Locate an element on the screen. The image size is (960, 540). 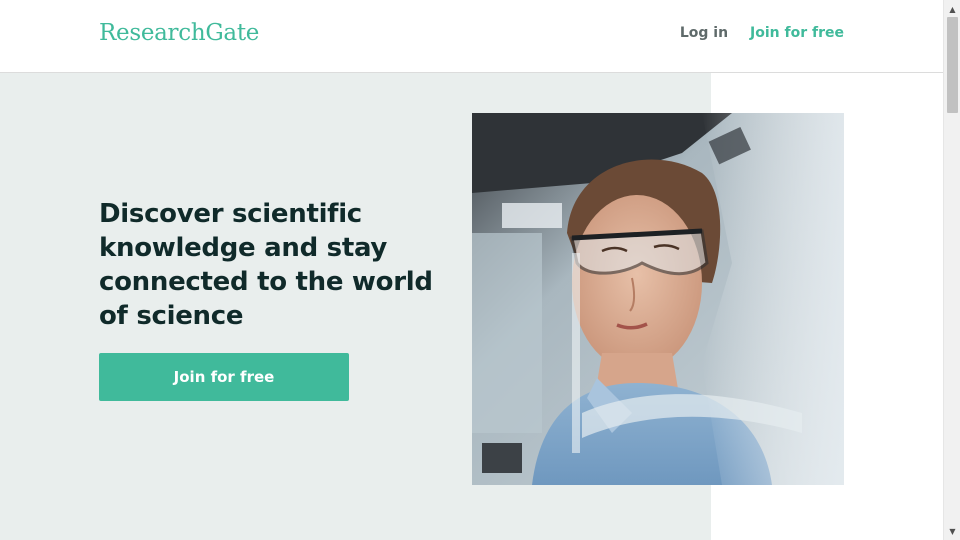
scroll-up-icon: ▲ is located at coordinates (952, 9).